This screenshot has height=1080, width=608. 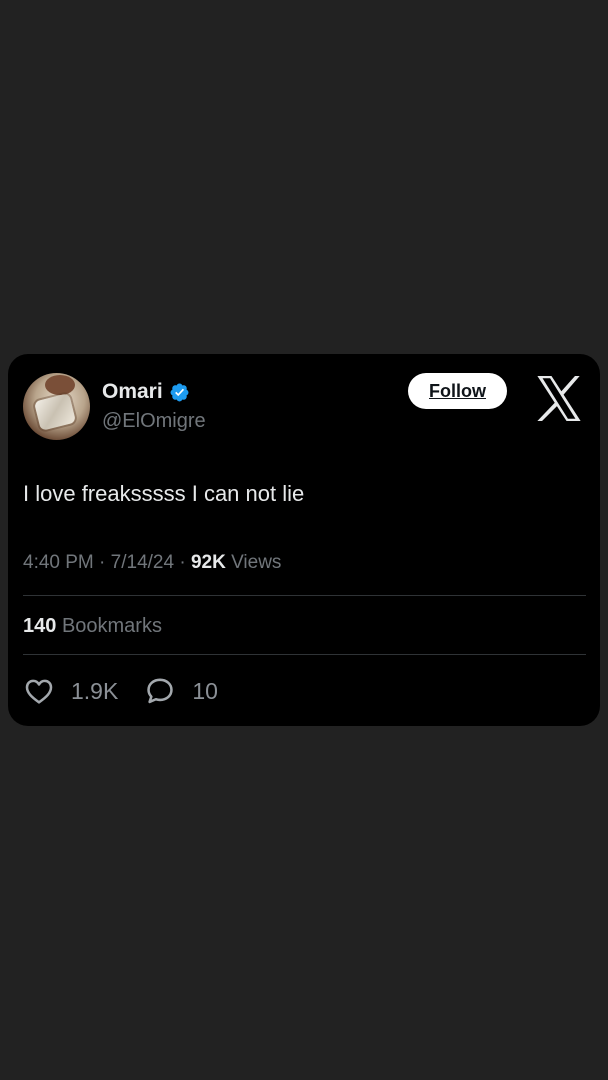 What do you see at coordinates (256, 562) in the screenshot?
I see `views-label: Views` at bounding box center [256, 562].